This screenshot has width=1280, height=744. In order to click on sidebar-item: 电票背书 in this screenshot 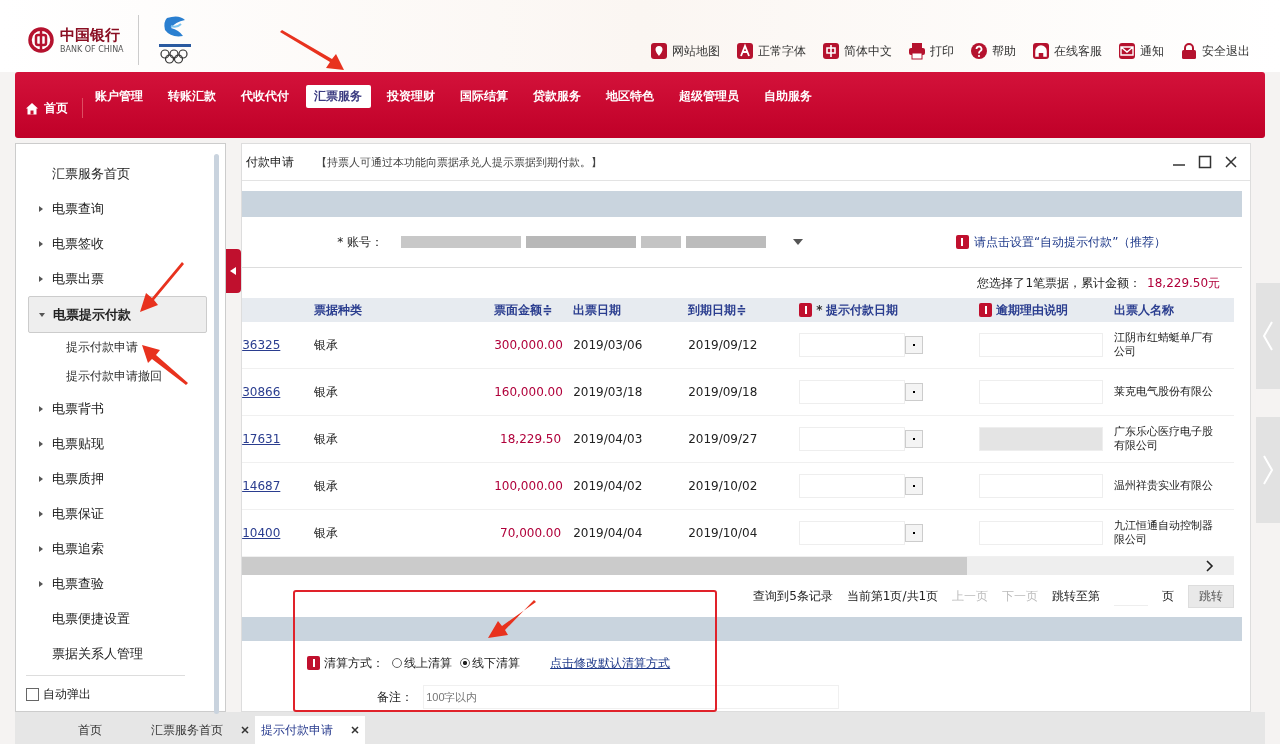, I will do `click(117, 408)`.